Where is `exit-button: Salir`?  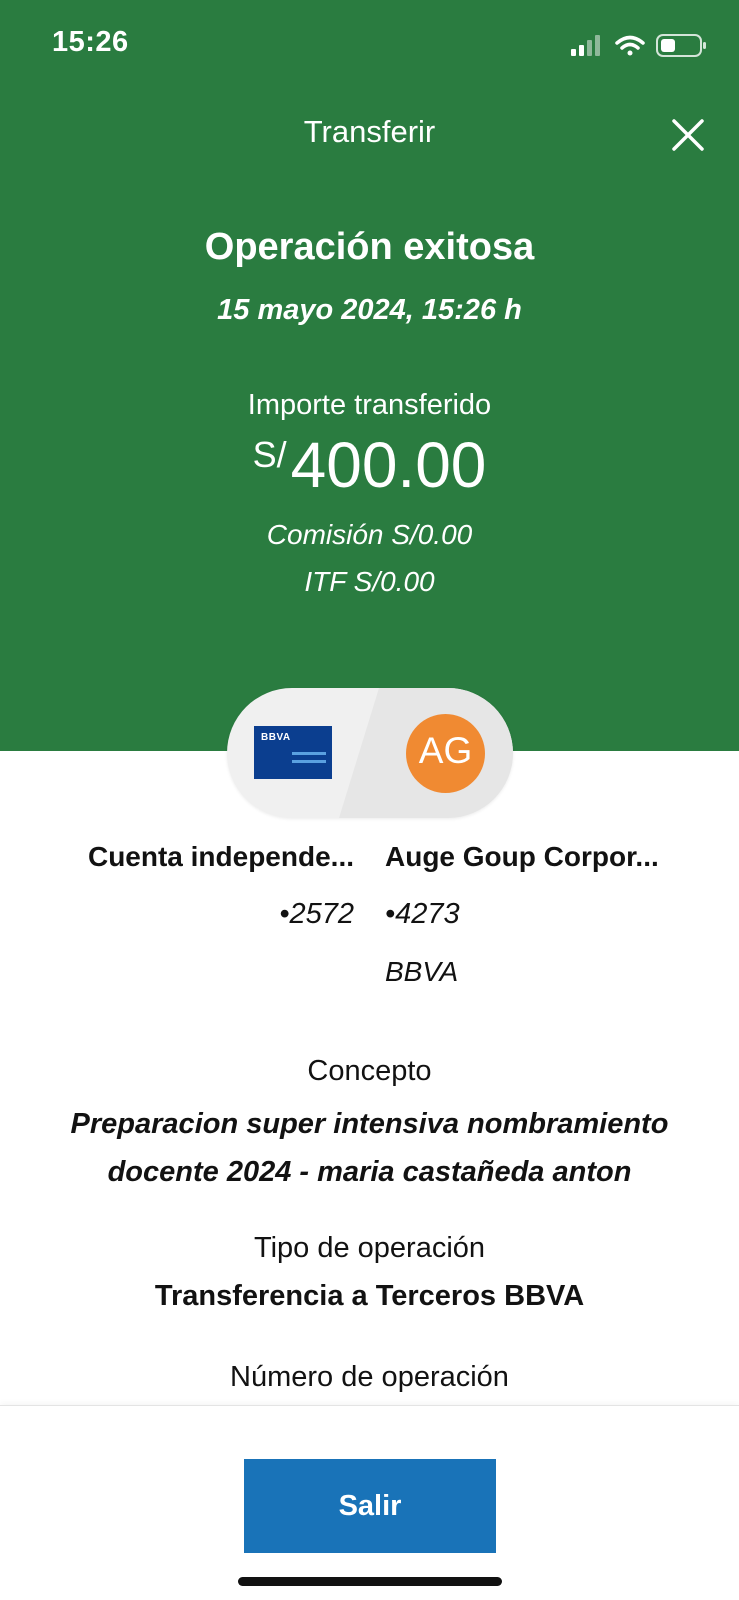
exit-button: Salir is located at coordinates (370, 1506).